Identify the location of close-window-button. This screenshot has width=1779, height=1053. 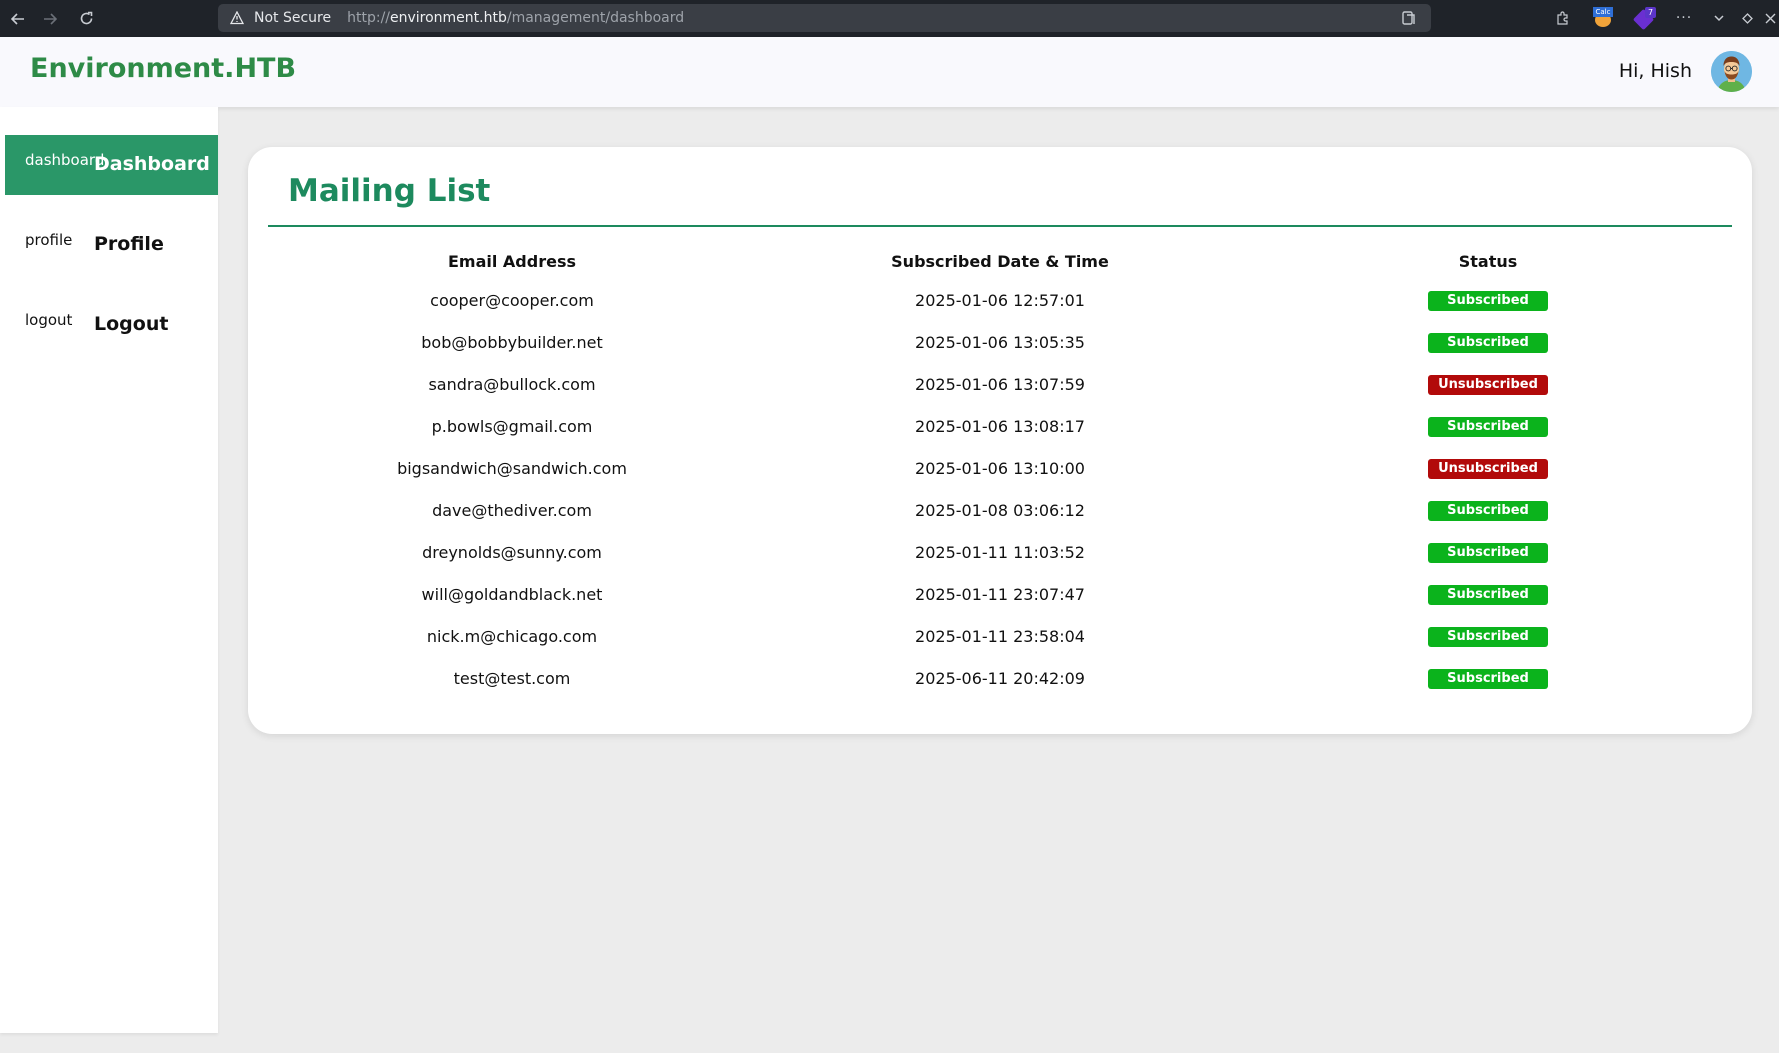
(1770, 18).